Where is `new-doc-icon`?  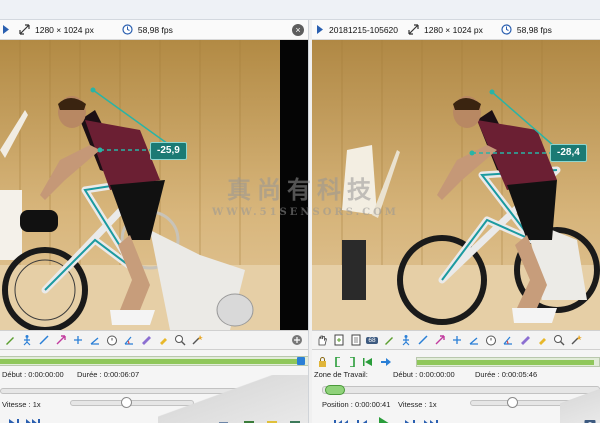 new-doc-icon is located at coordinates (338, 340).